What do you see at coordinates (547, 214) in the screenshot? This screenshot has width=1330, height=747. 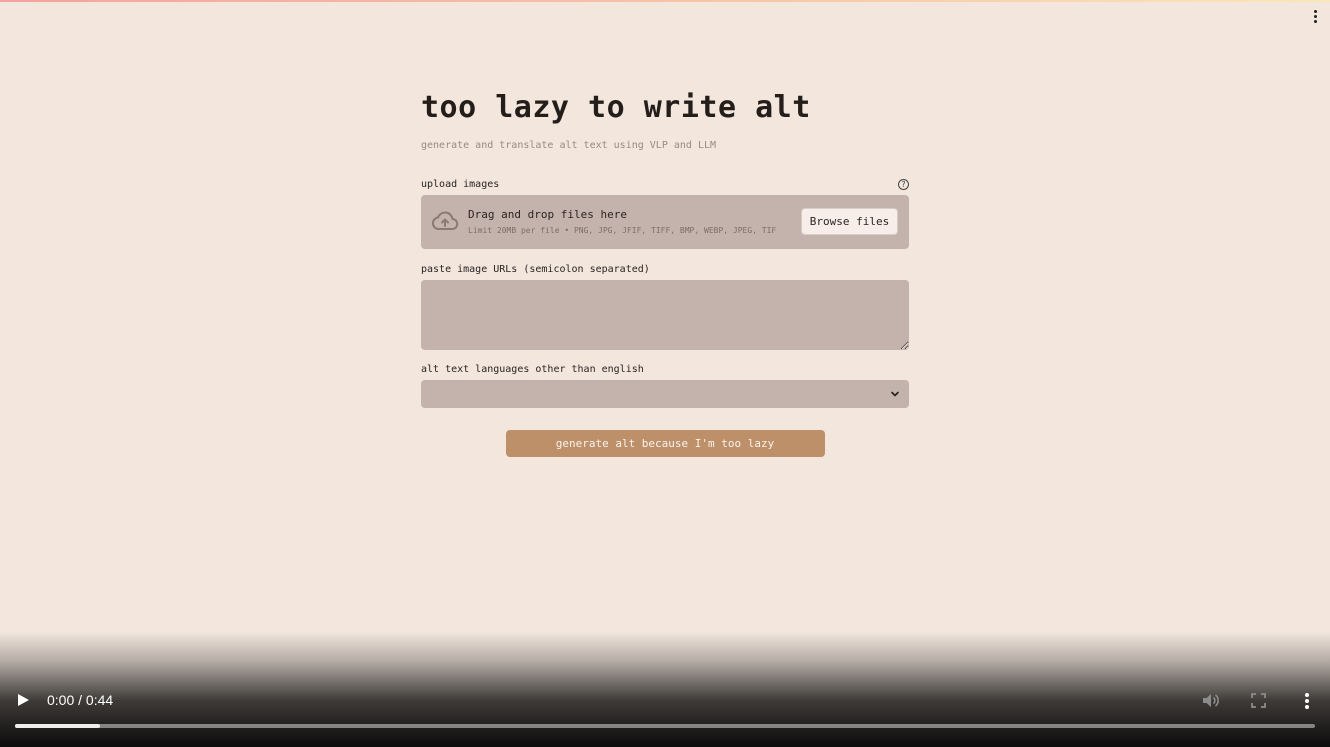 I see `dropzone-title: Drag and drop files here` at bounding box center [547, 214].